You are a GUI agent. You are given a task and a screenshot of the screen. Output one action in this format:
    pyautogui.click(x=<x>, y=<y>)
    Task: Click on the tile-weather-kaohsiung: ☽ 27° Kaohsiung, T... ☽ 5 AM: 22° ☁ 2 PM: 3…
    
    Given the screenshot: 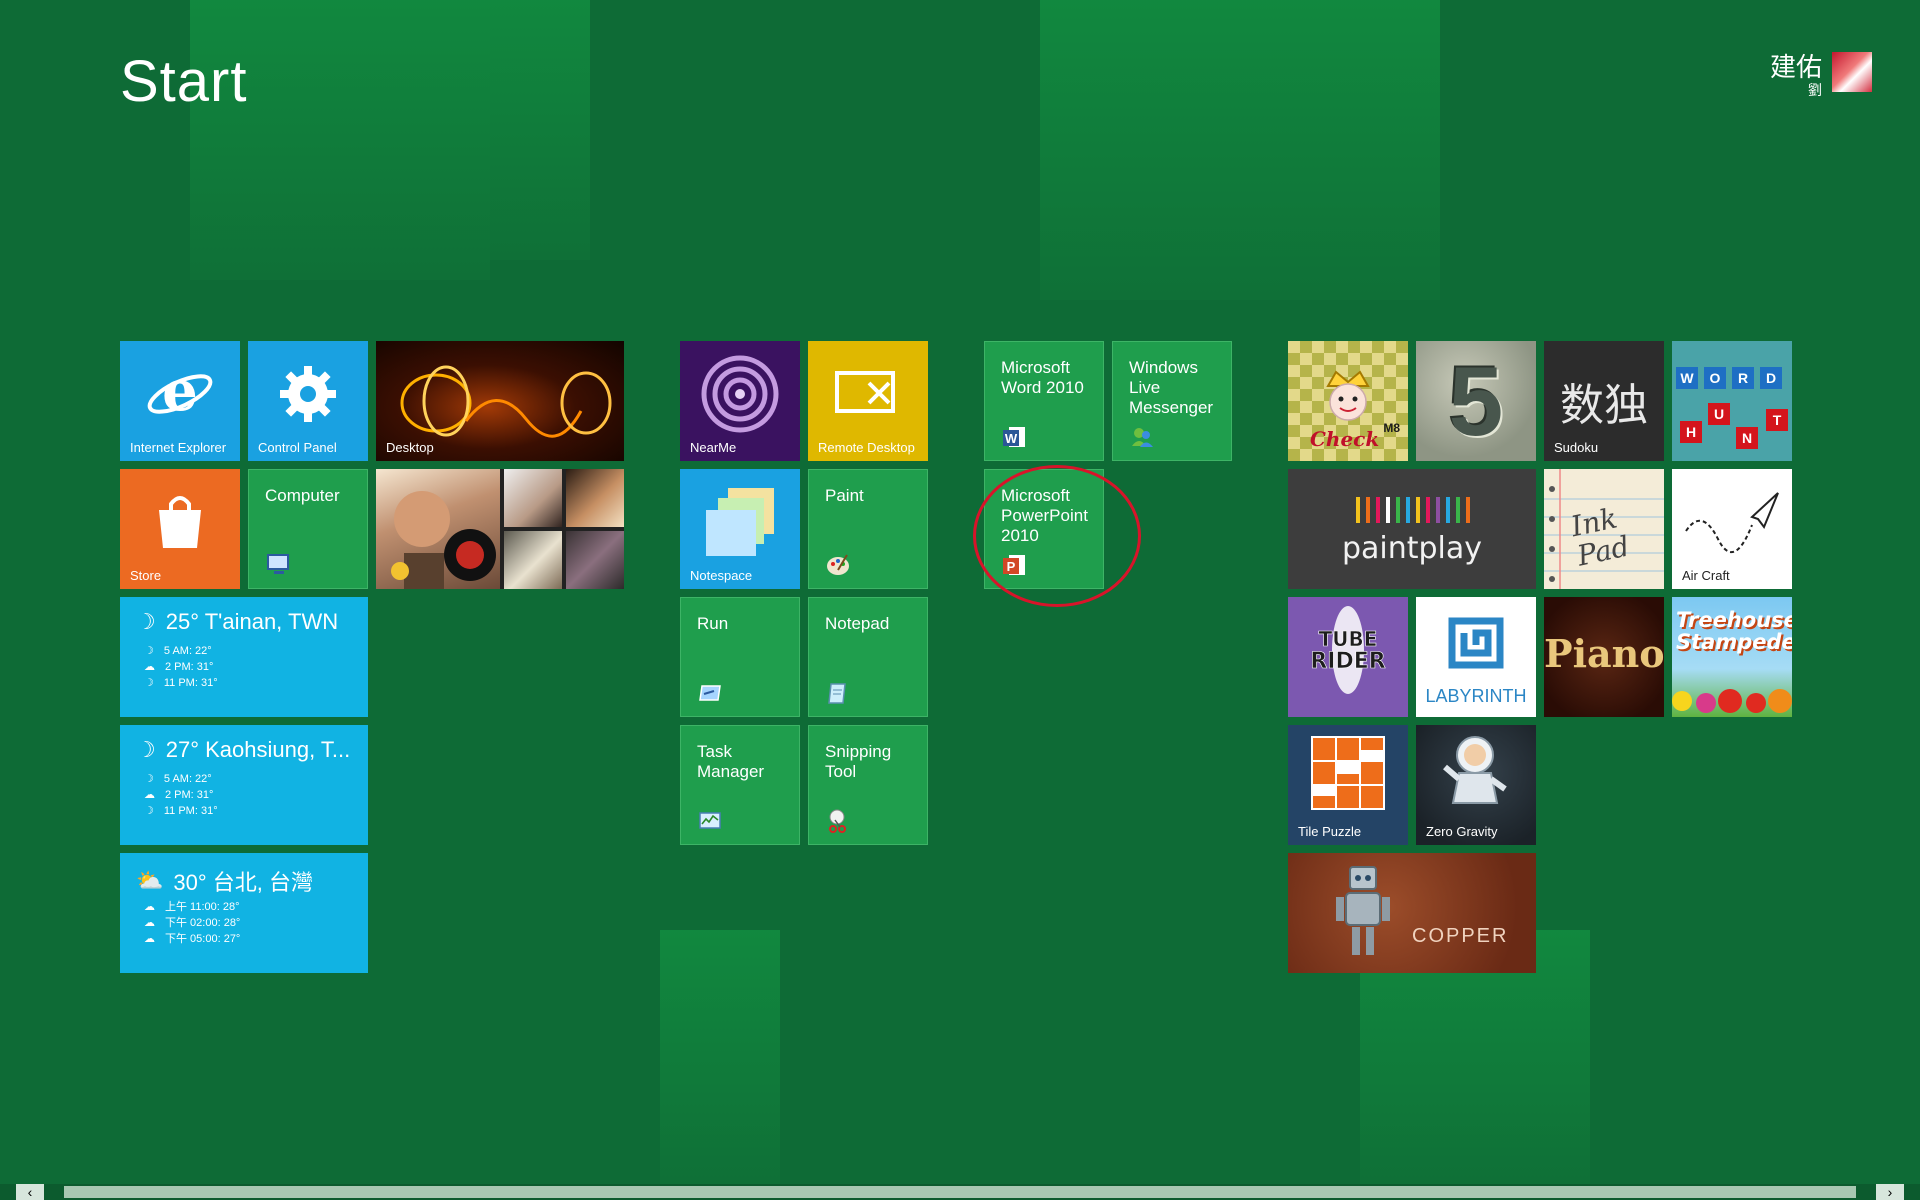 What is the action you would take?
    pyautogui.click(x=244, y=785)
    